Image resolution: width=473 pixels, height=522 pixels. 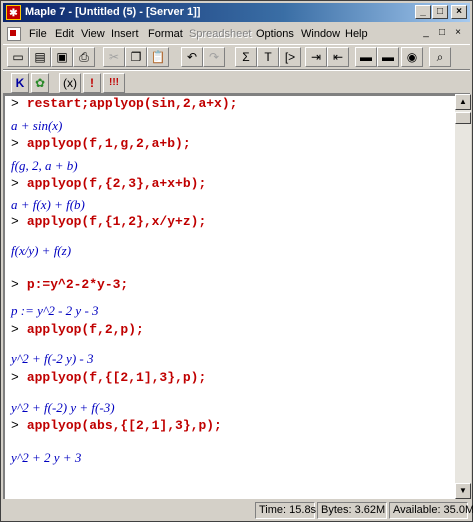 What do you see at coordinates (158, 57) in the screenshot?
I see `paste-icon: 📋` at bounding box center [158, 57].